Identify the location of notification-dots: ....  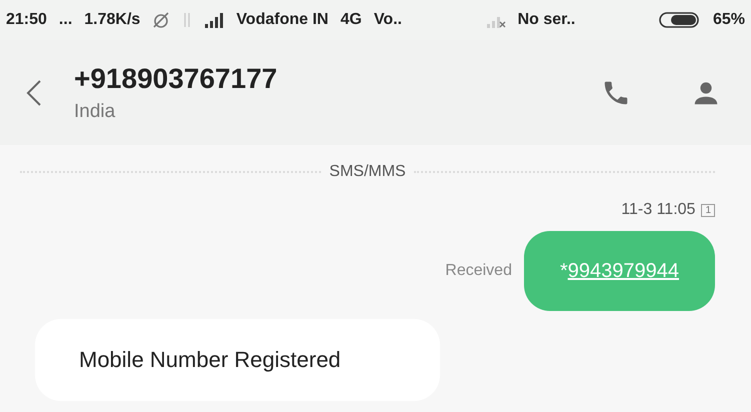
(65, 20).